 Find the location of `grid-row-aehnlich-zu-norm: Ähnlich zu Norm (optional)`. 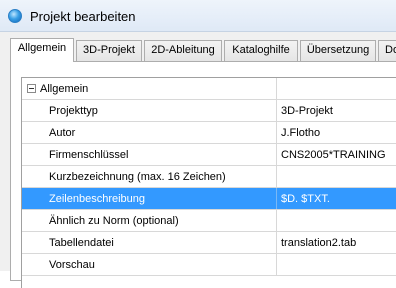

grid-row-aehnlich-zu-norm: Ähnlich zu Norm (optional) is located at coordinates (209, 221).